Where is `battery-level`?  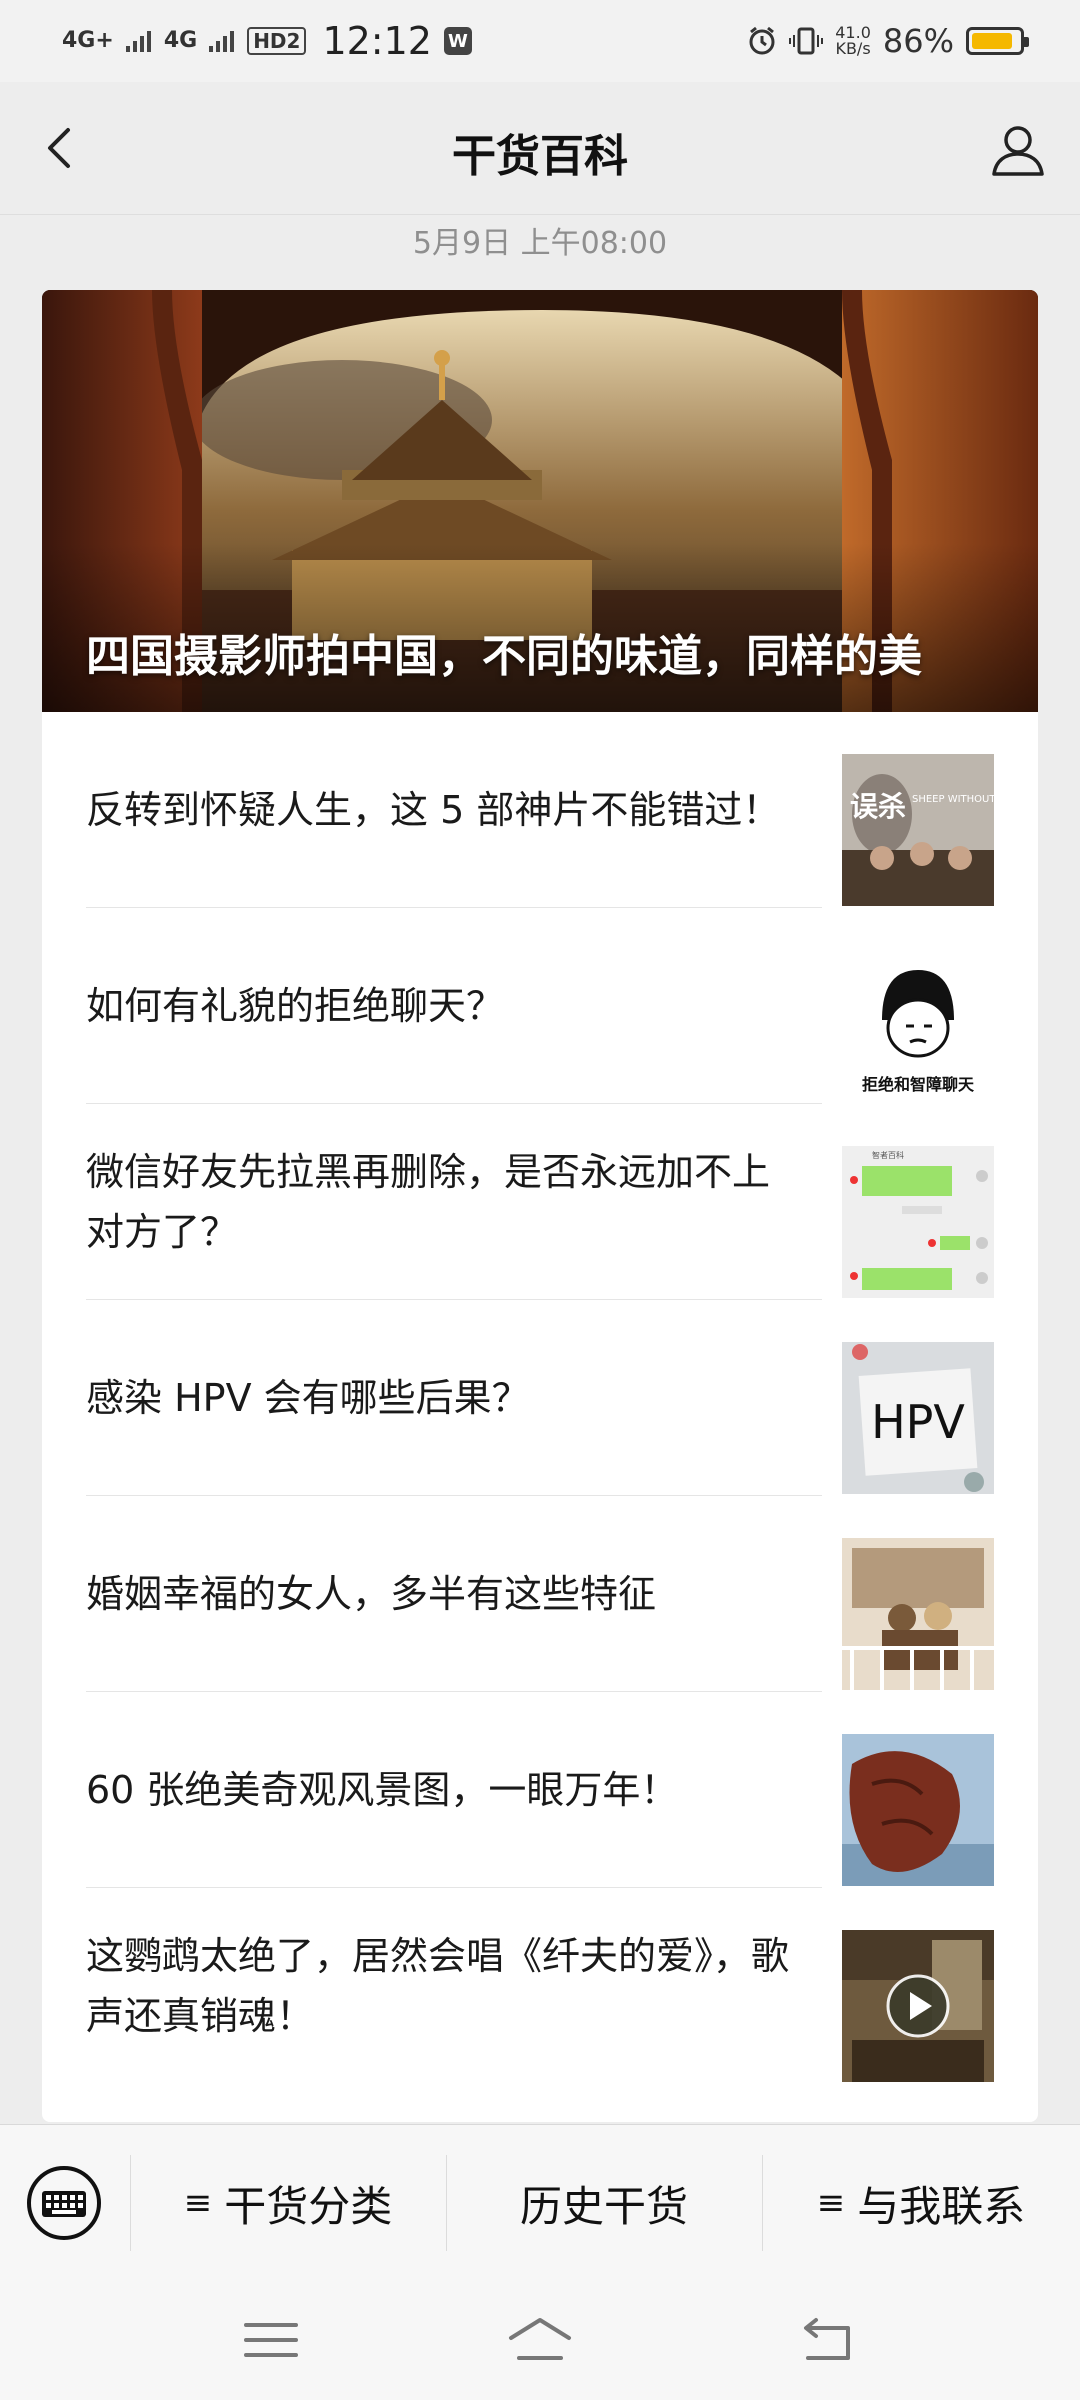
battery-level is located at coordinates (992, 41).